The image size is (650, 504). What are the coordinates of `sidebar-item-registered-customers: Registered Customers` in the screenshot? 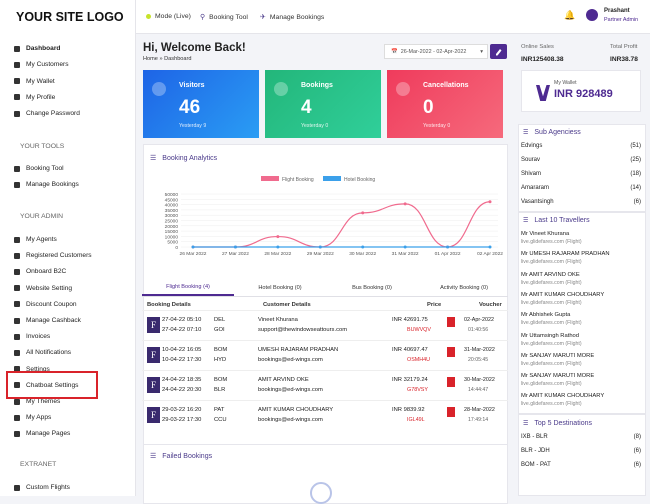 It's located at (53, 255).